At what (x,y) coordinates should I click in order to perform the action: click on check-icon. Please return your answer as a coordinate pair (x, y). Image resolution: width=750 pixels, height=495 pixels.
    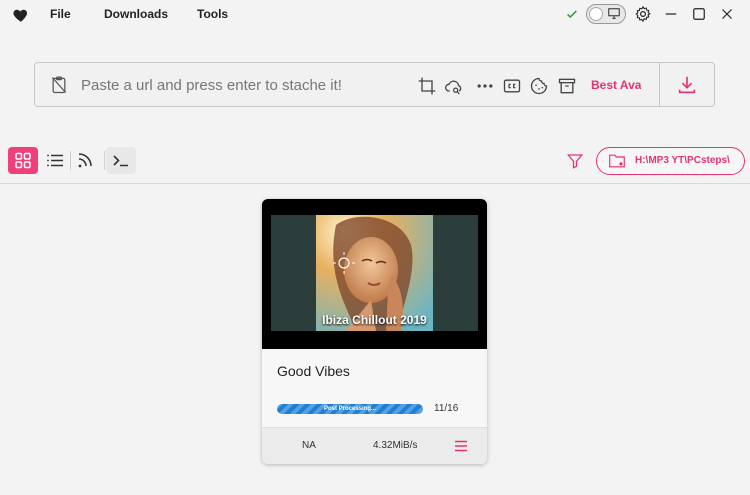
    Looking at the image, I should click on (572, 14).